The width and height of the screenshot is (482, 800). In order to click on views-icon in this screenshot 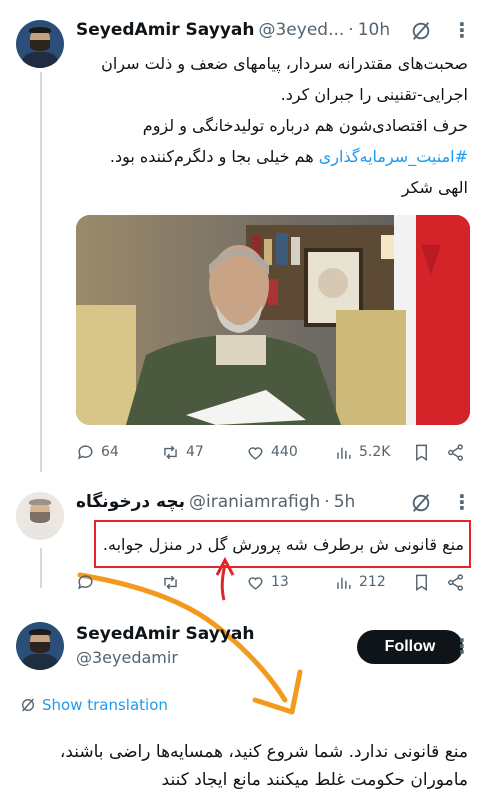, I will do `click(344, 583)`.